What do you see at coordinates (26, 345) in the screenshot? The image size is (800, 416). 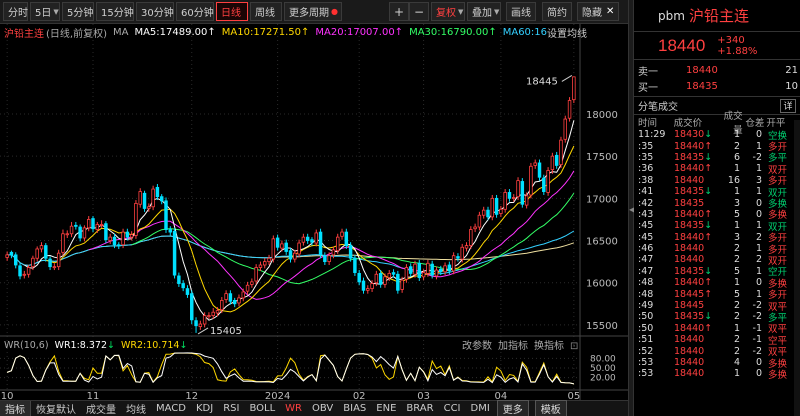 I see `wr-label: WR(10,6)` at bounding box center [26, 345].